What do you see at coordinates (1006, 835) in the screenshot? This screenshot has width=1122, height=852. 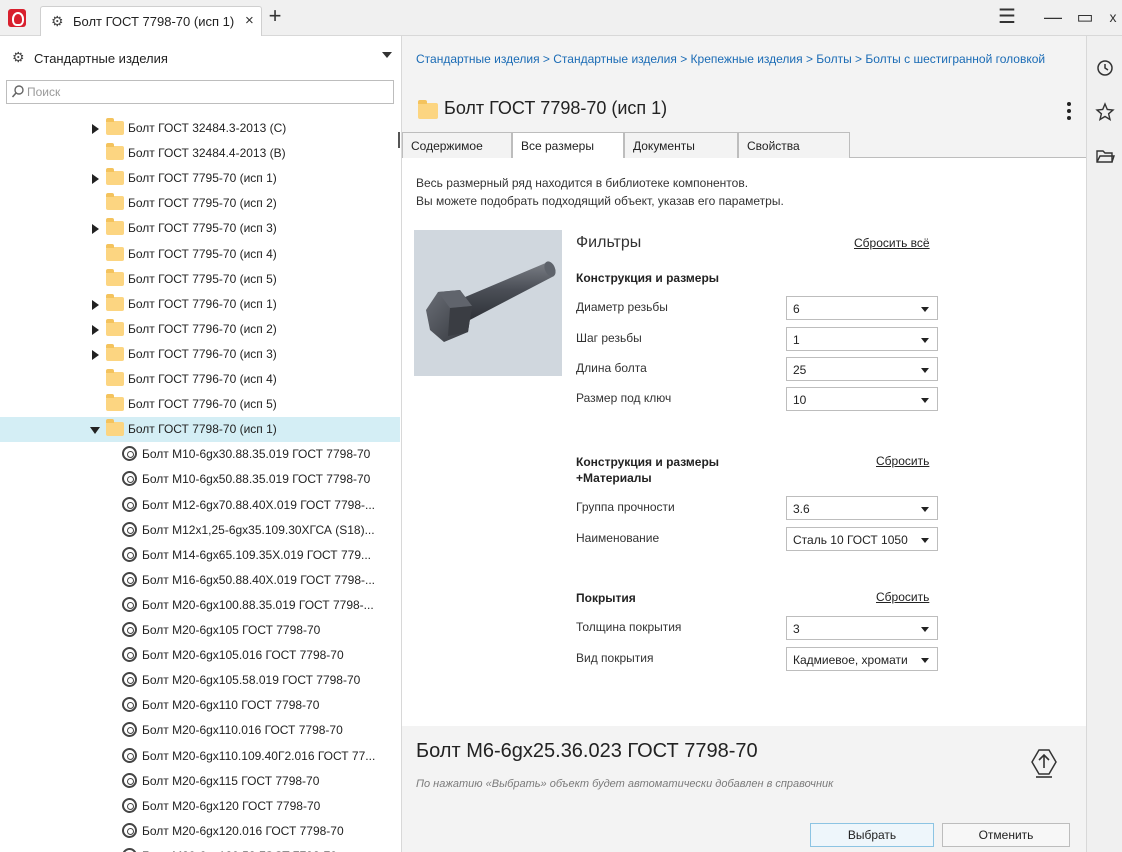 I see `cancel-button: Отменить` at bounding box center [1006, 835].